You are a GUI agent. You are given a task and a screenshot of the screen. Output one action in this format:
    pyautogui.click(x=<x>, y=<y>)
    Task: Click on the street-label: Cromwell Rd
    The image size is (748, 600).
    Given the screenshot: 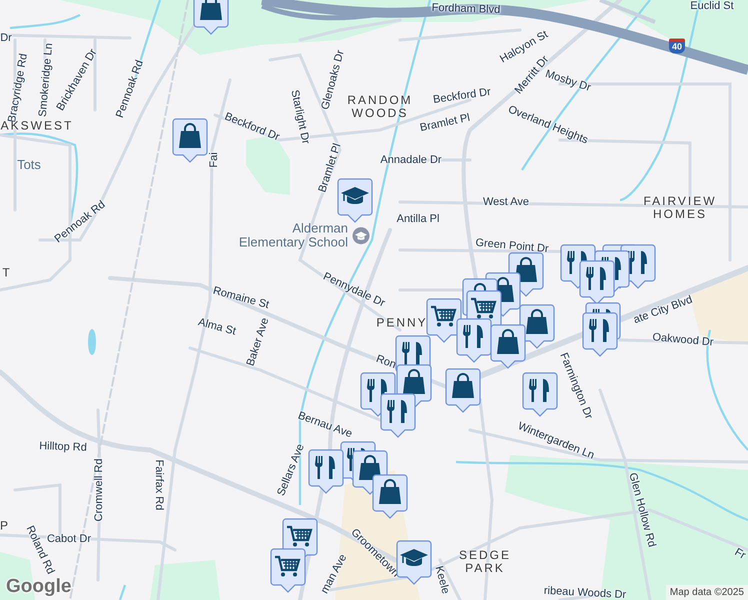 What is the action you would take?
    pyautogui.click(x=99, y=490)
    